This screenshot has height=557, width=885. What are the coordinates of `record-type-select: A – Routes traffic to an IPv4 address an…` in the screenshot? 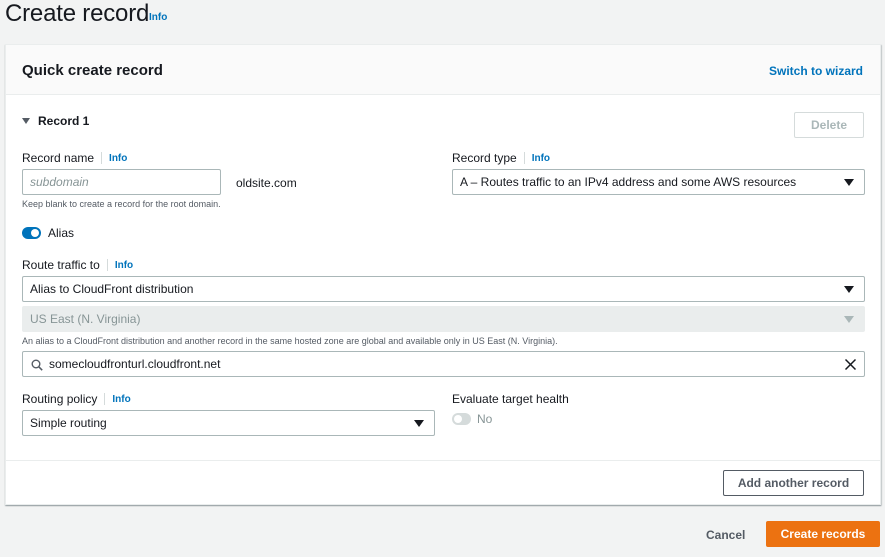 It's located at (658, 182).